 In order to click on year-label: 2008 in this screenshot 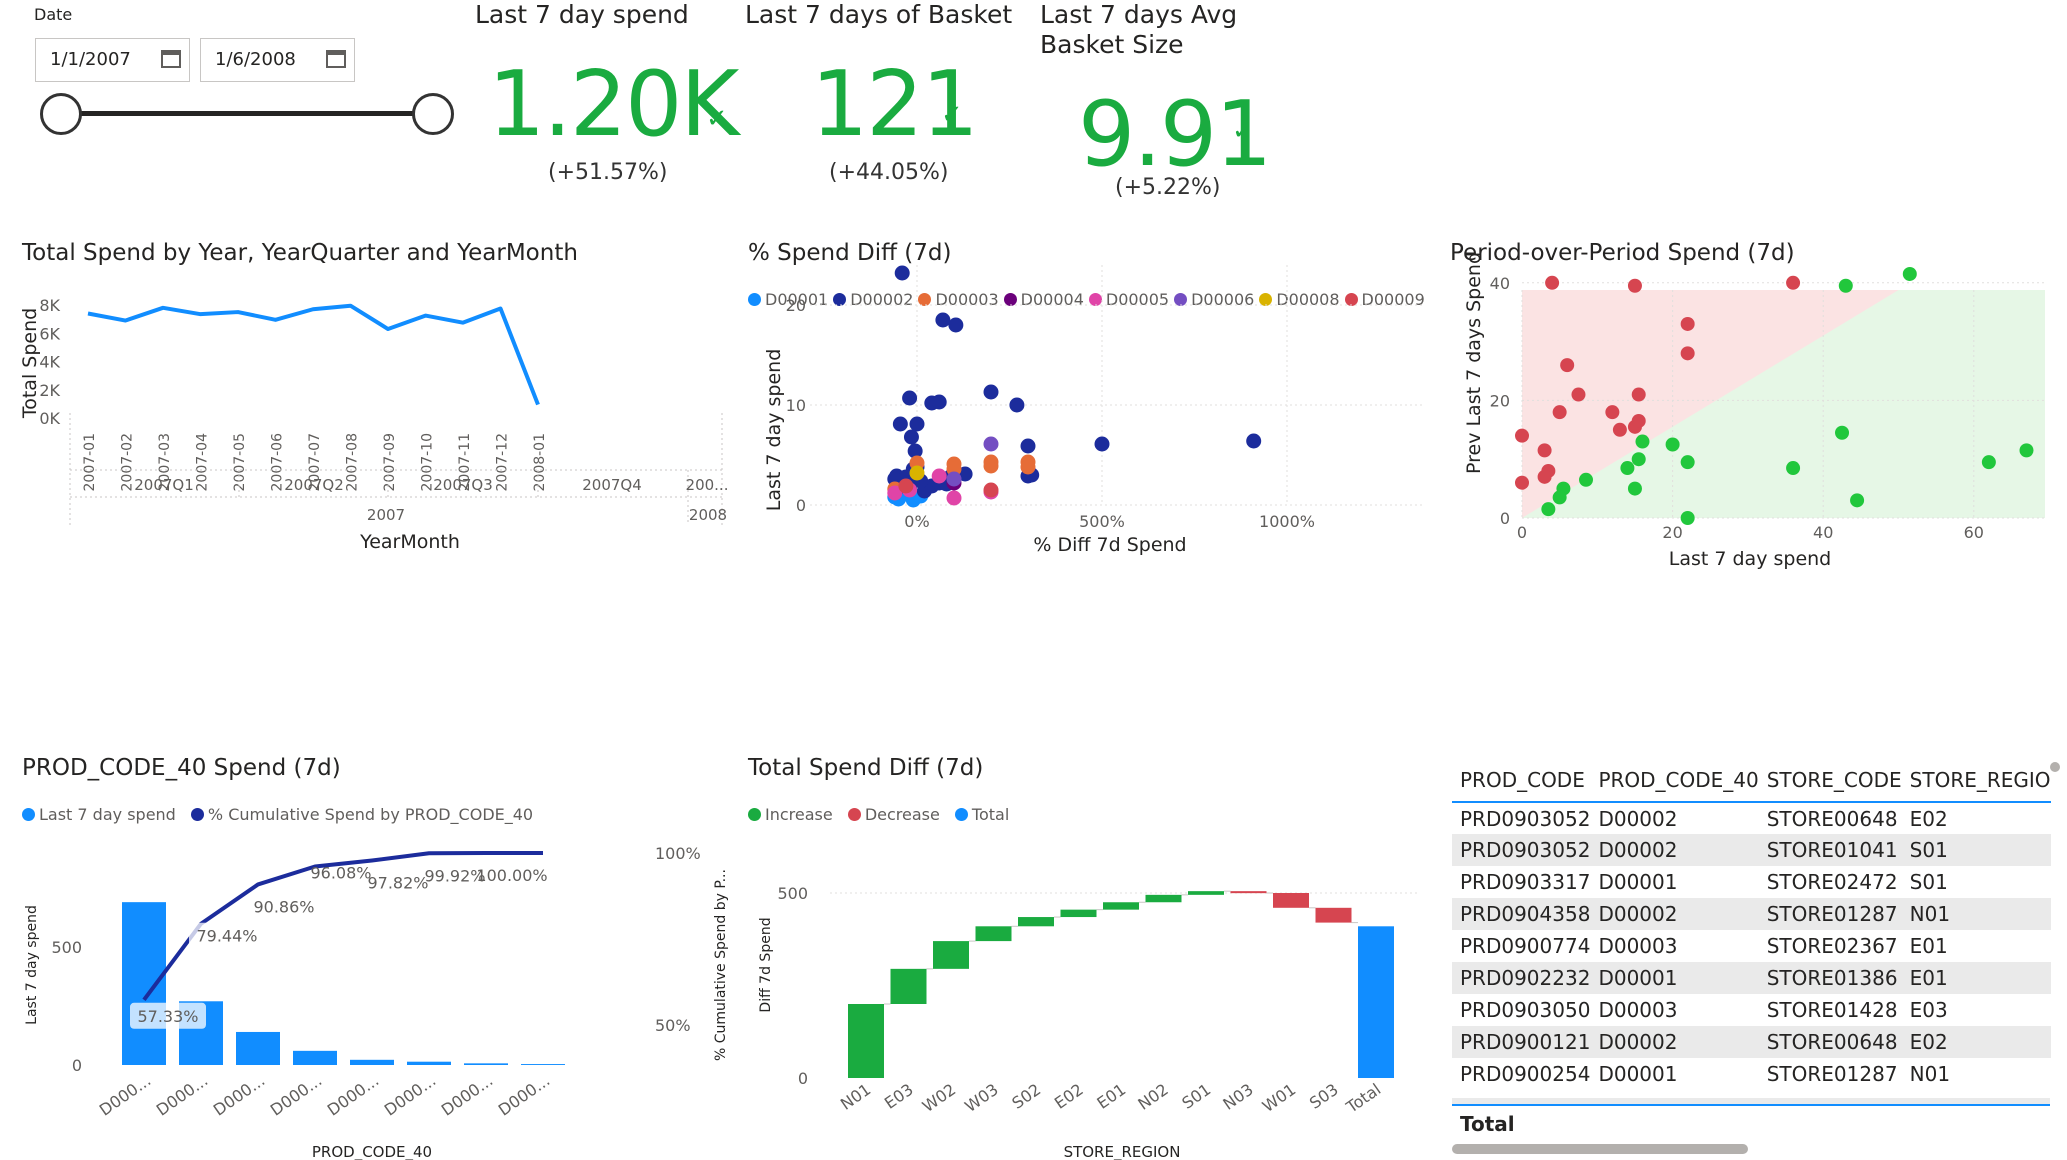, I will do `click(708, 515)`.